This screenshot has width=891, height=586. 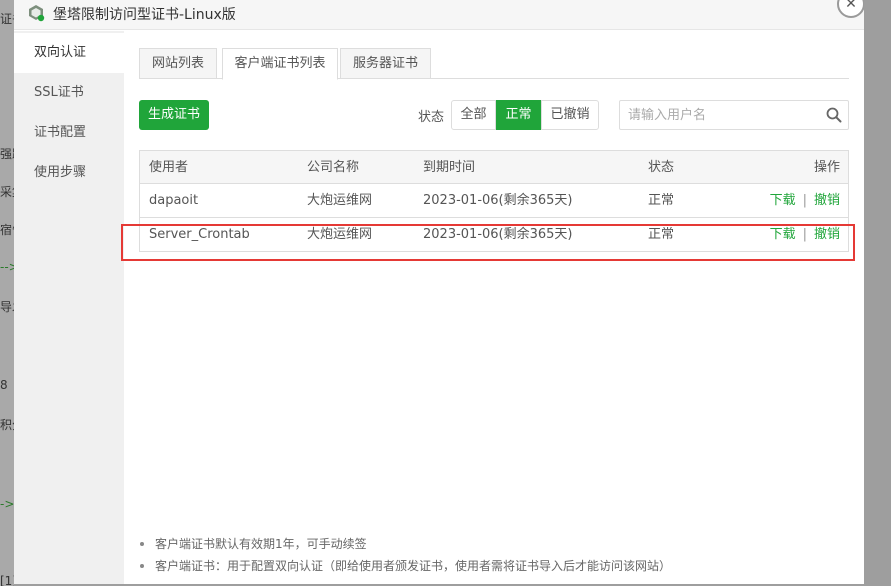 I want to click on table-header-row: 使用者 公司名称 到期时间 状态 操作, so click(x=494, y=167).